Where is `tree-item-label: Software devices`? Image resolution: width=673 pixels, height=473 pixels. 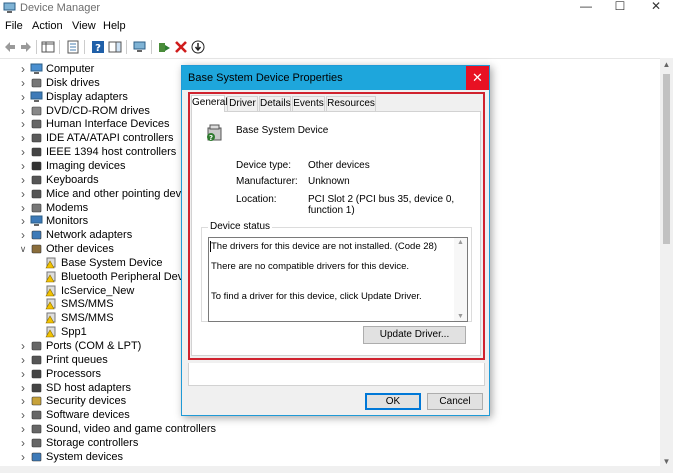 tree-item-label: Software devices is located at coordinates (88, 415).